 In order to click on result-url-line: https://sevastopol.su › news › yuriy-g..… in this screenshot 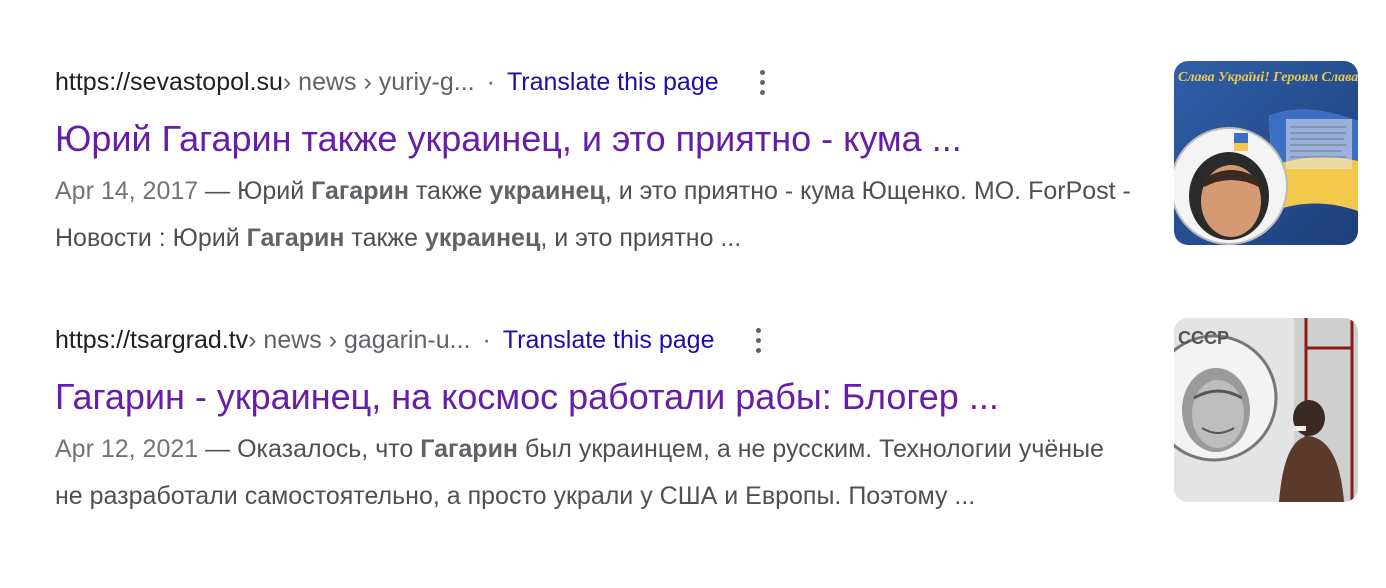, I will do `click(707, 82)`.